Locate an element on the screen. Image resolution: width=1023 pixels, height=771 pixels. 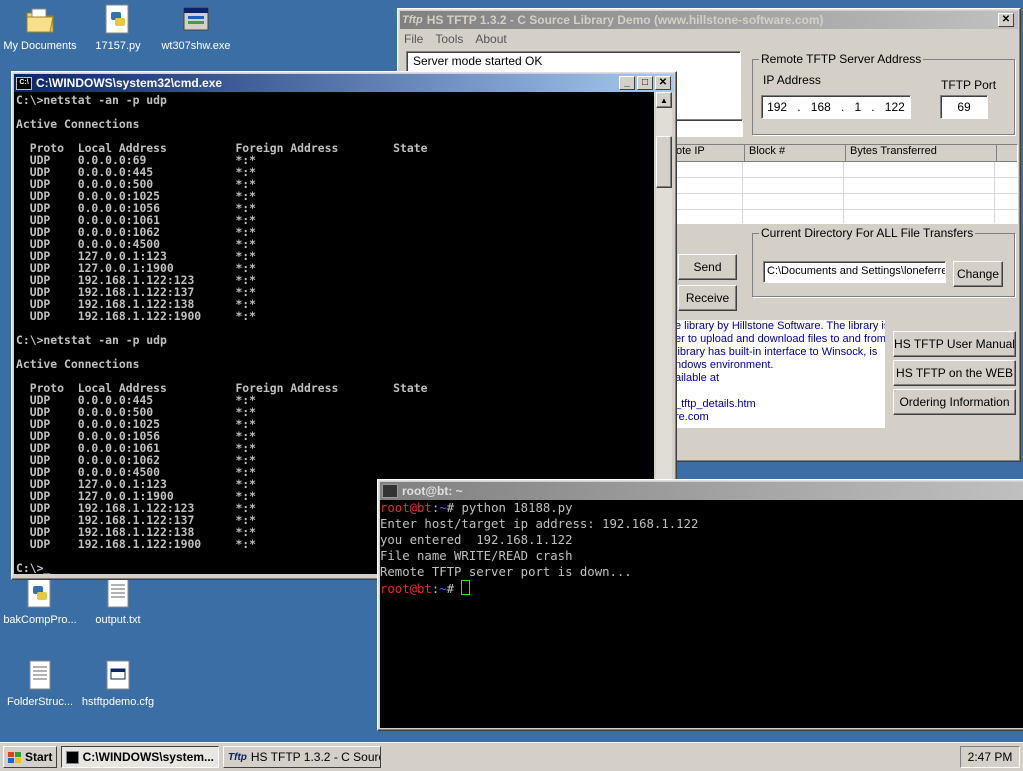
terminal-line: File name WRITE/READ crash is located at coordinates (476, 556).